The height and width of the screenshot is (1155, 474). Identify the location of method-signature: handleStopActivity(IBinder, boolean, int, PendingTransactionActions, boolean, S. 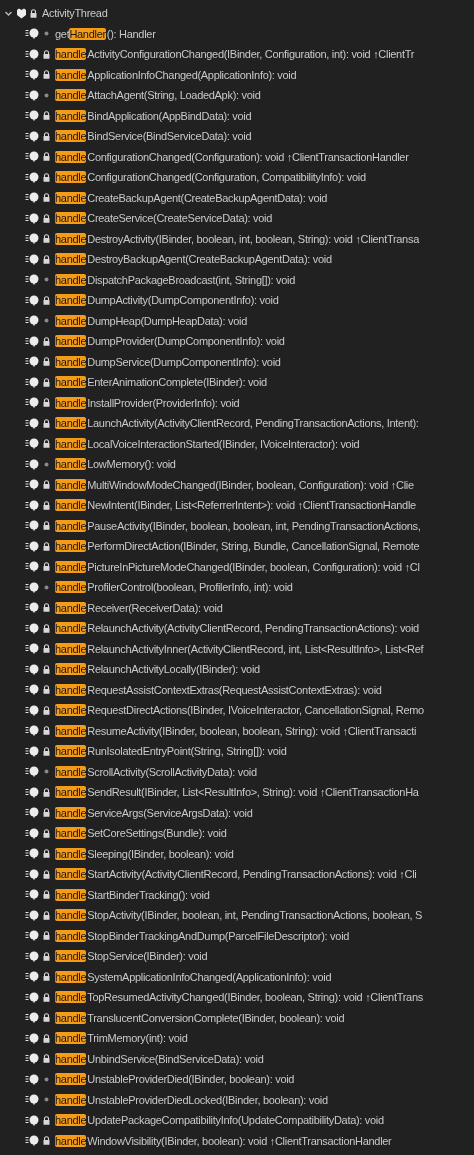
(239, 915).